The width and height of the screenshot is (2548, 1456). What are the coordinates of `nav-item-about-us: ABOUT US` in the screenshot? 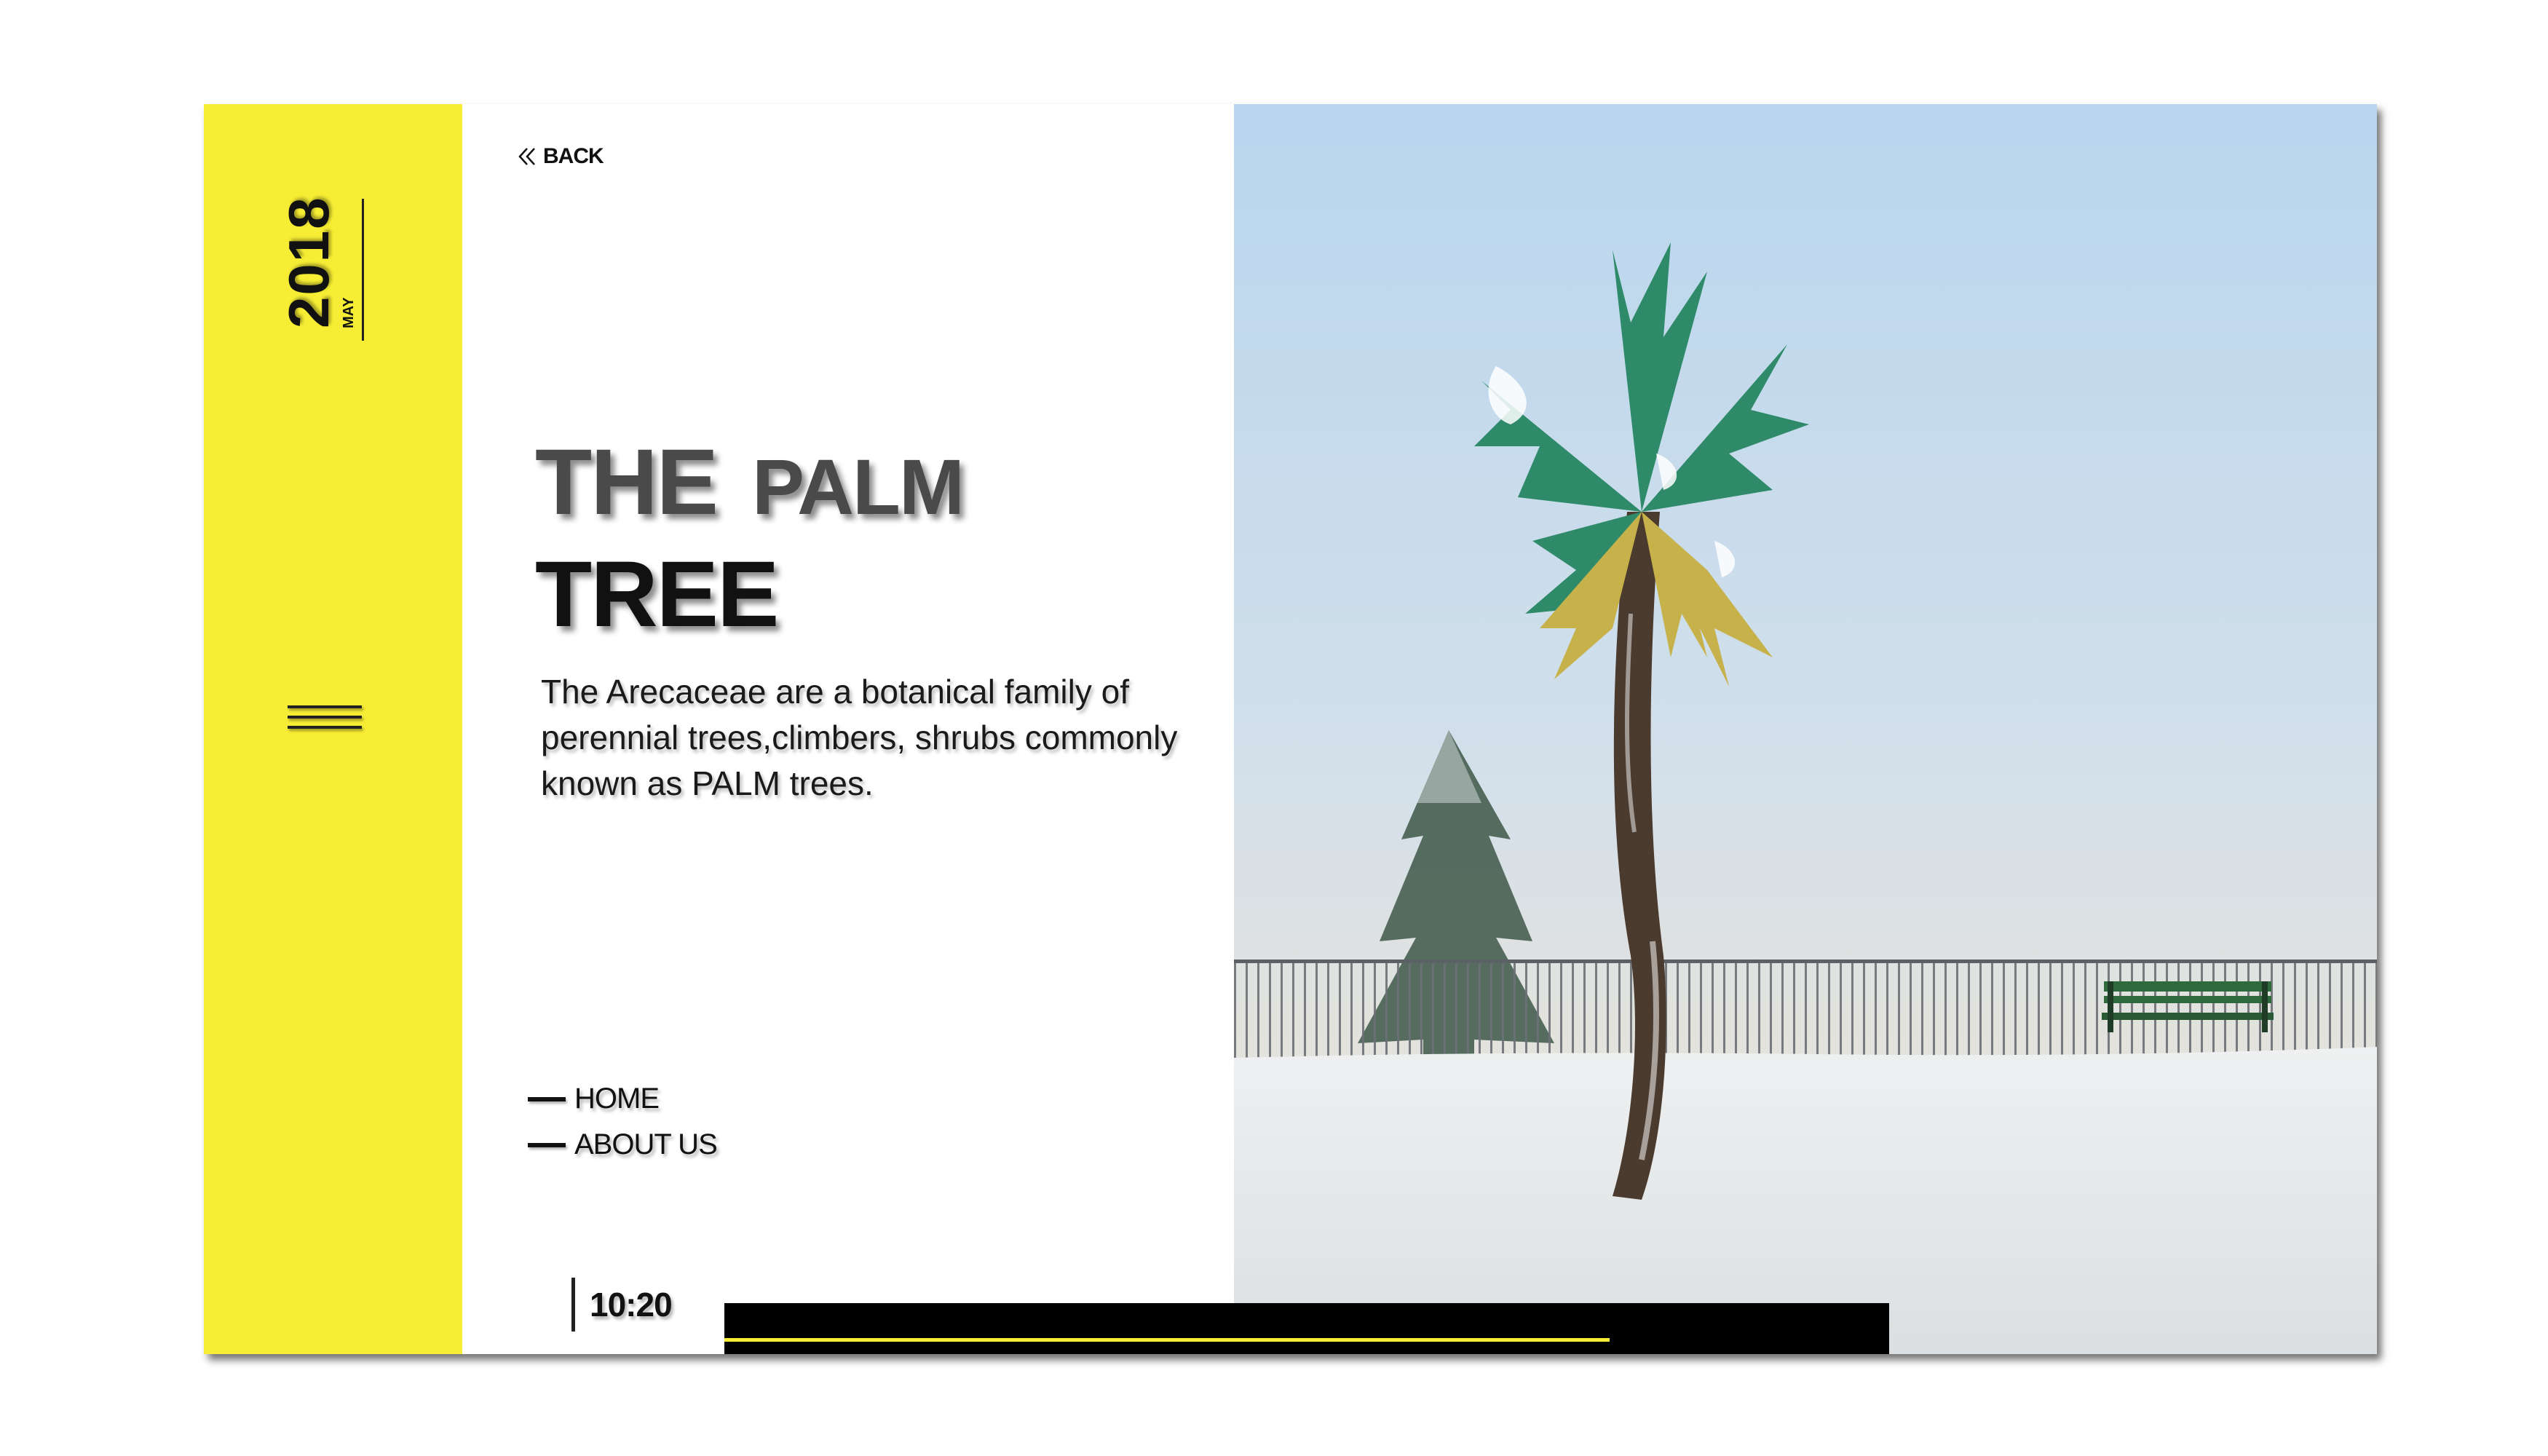 It's located at (623, 1145).